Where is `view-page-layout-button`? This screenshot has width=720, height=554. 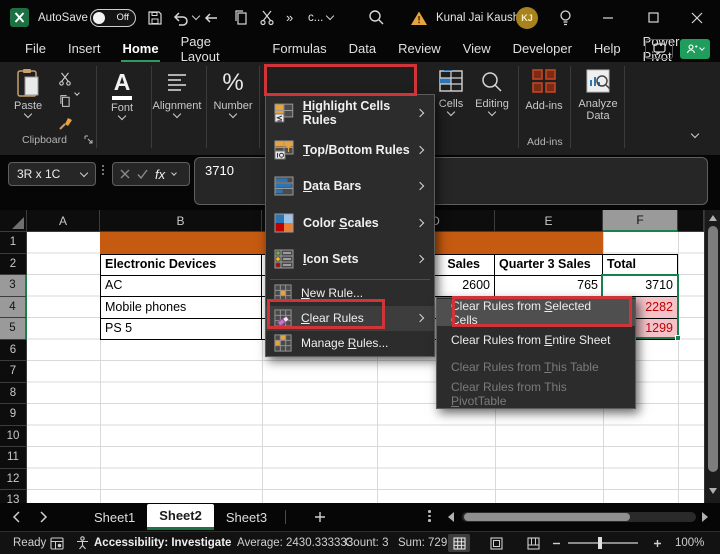
view-page-layout-button is located at coordinates (496, 543).